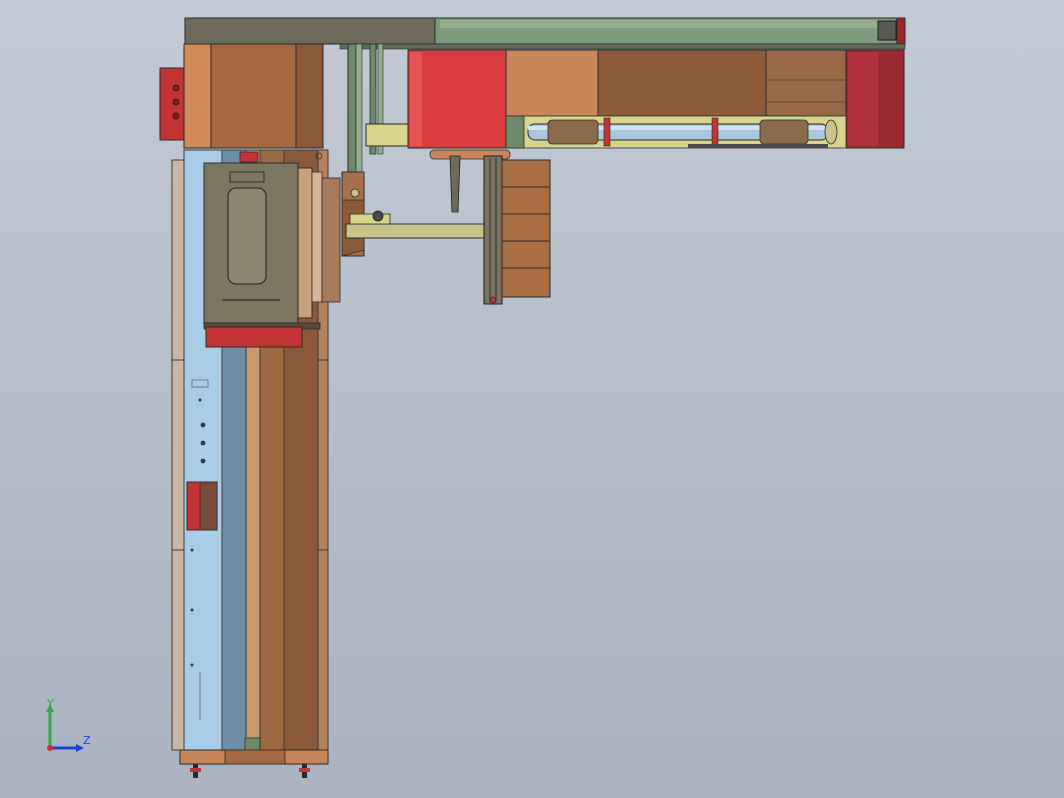  What do you see at coordinates (87, 740) in the screenshot?
I see `z-axis-label: Z` at bounding box center [87, 740].